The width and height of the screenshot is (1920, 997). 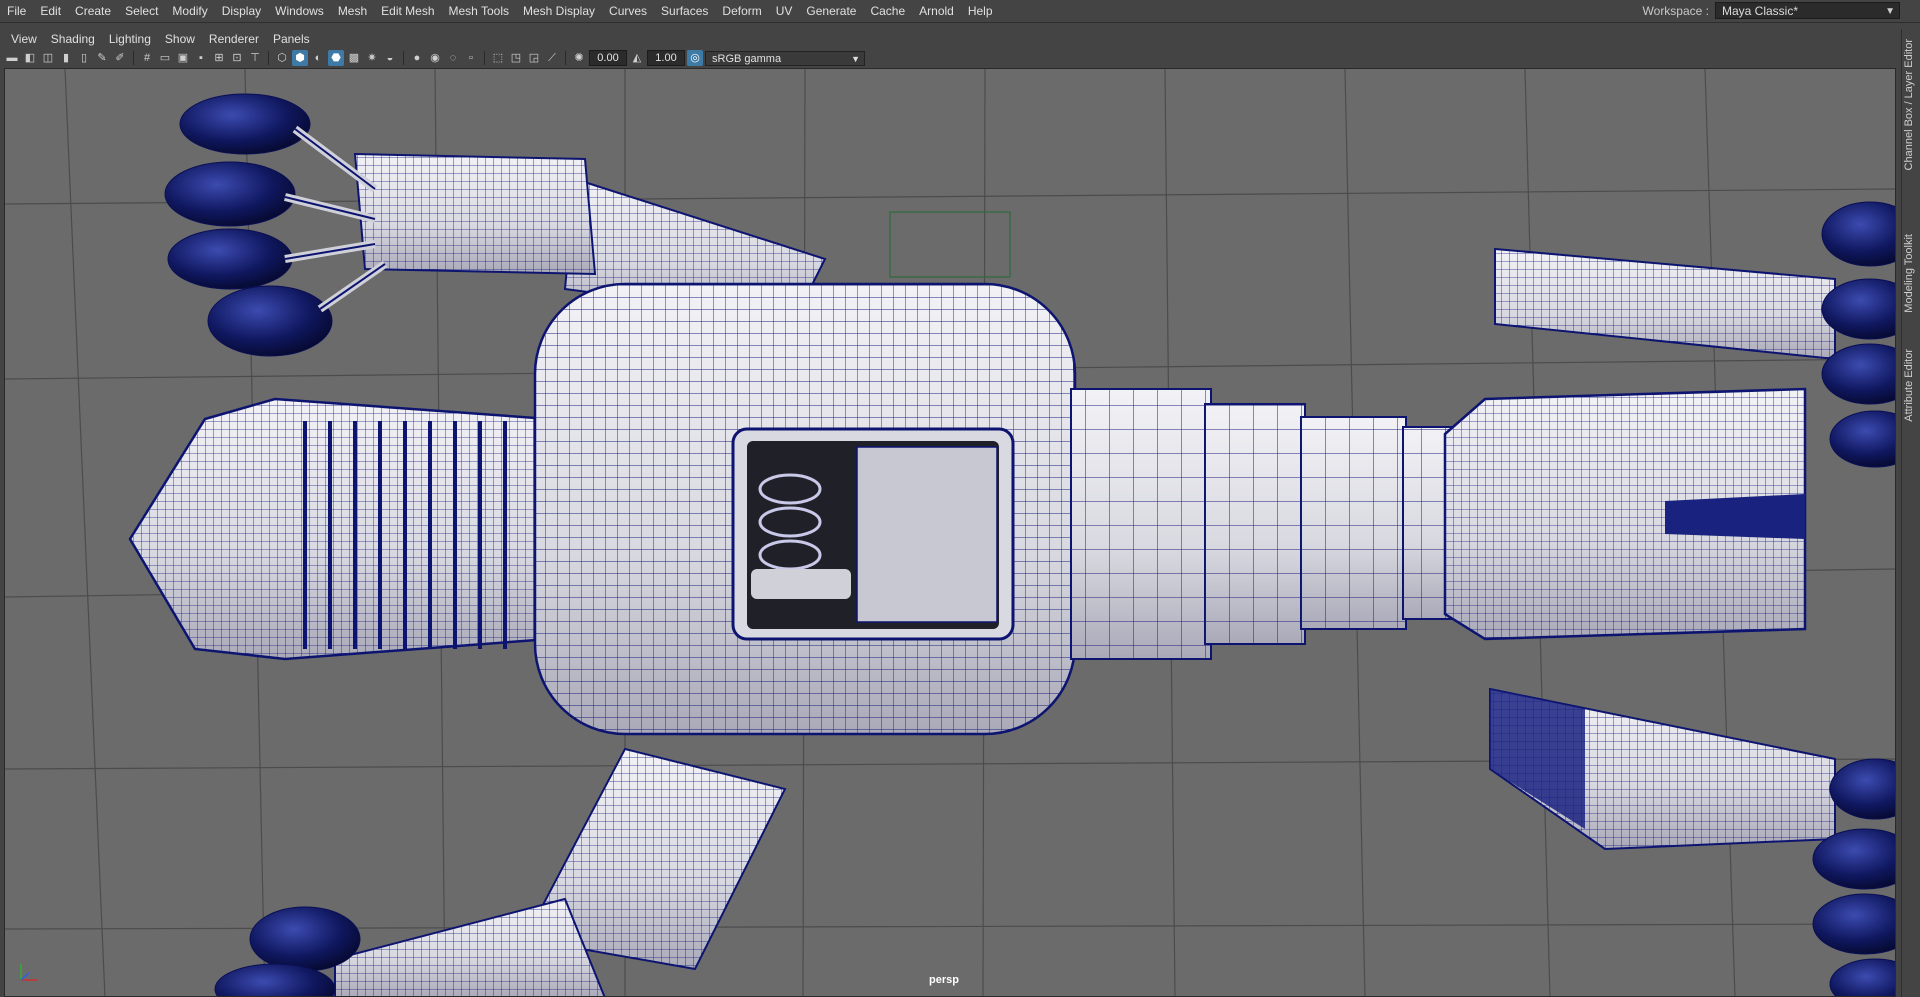 What do you see at coordinates (1675, 10) in the screenshot?
I see `workspace-label: Workspace :` at bounding box center [1675, 10].